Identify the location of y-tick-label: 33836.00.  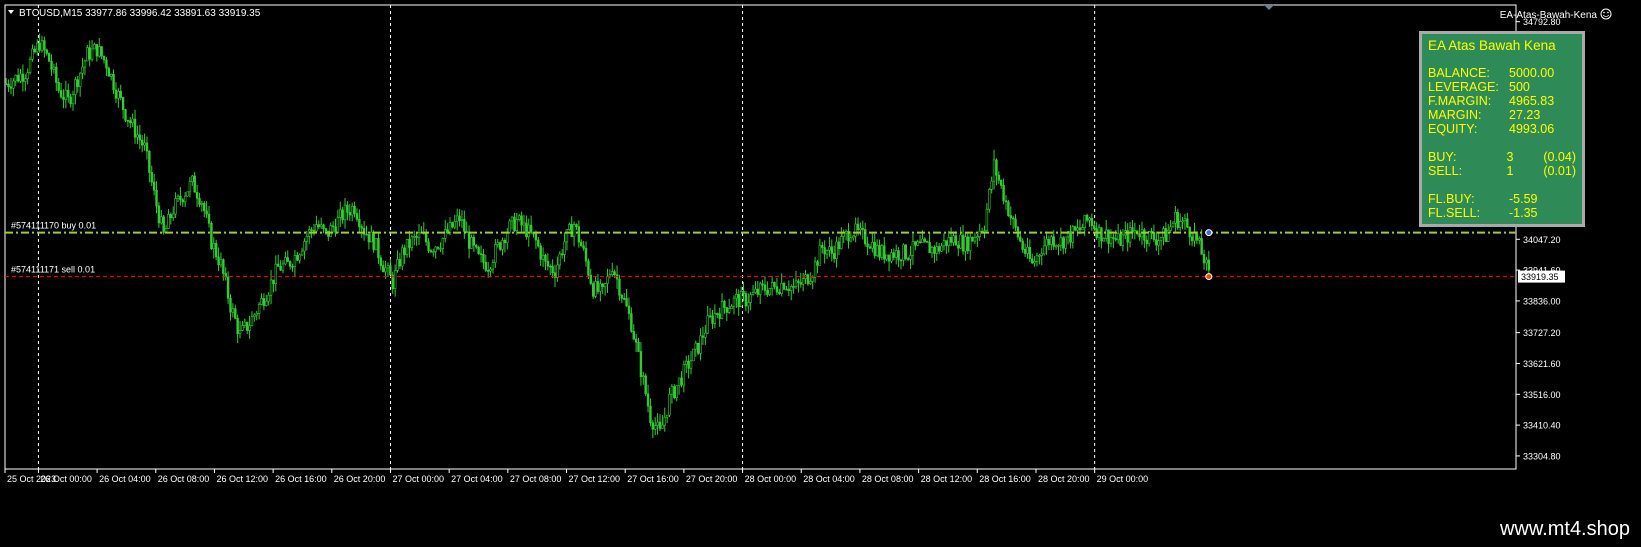
(1542, 301).